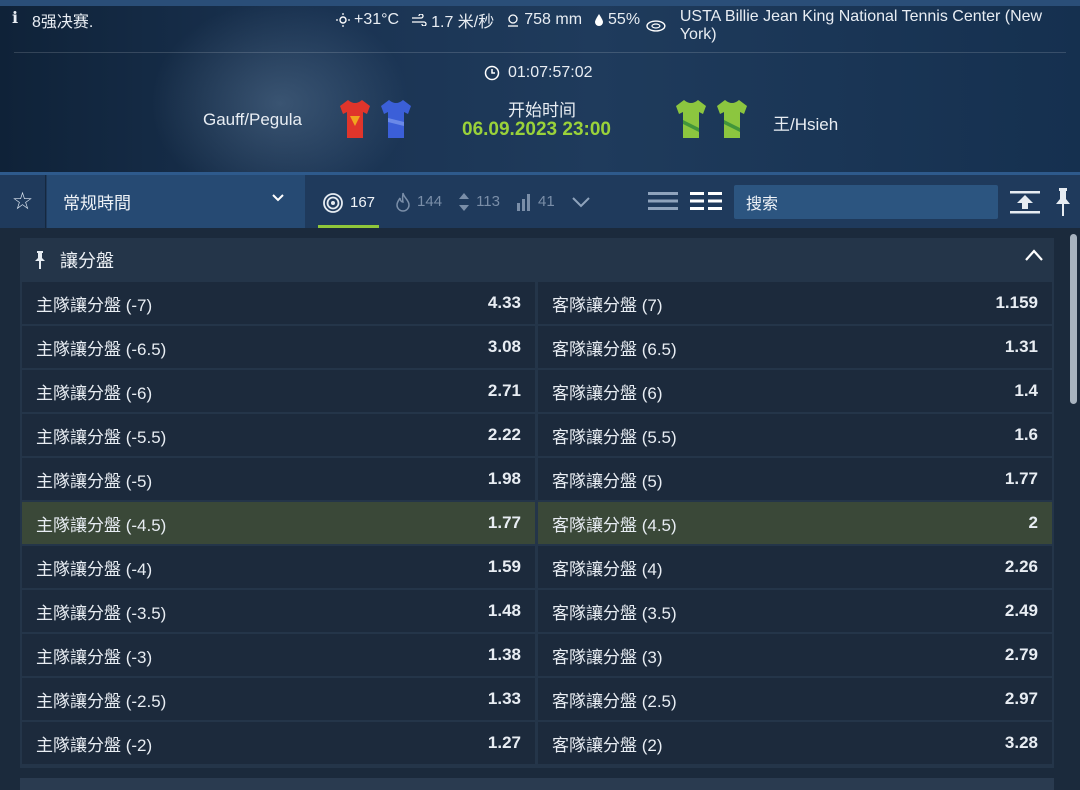 The image size is (1080, 790). What do you see at coordinates (504, 434) in the screenshot?
I see `home-odds-value: 2.22` at bounding box center [504, 434].